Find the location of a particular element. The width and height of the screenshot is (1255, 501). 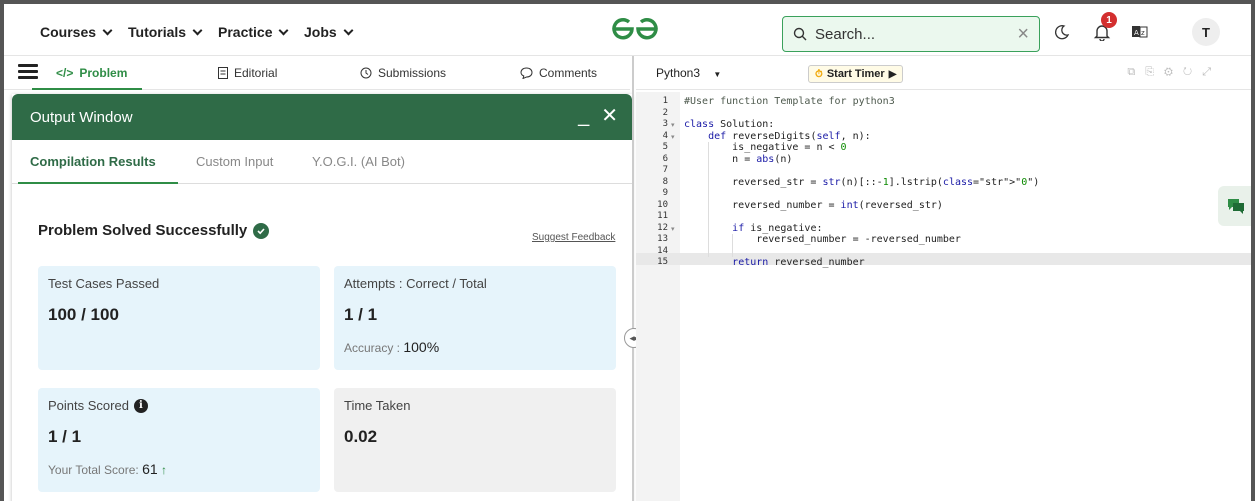

tab-yogi-ai-bot: Y.O.G.I. (AI Bot) is located at coordinates (358, 161).